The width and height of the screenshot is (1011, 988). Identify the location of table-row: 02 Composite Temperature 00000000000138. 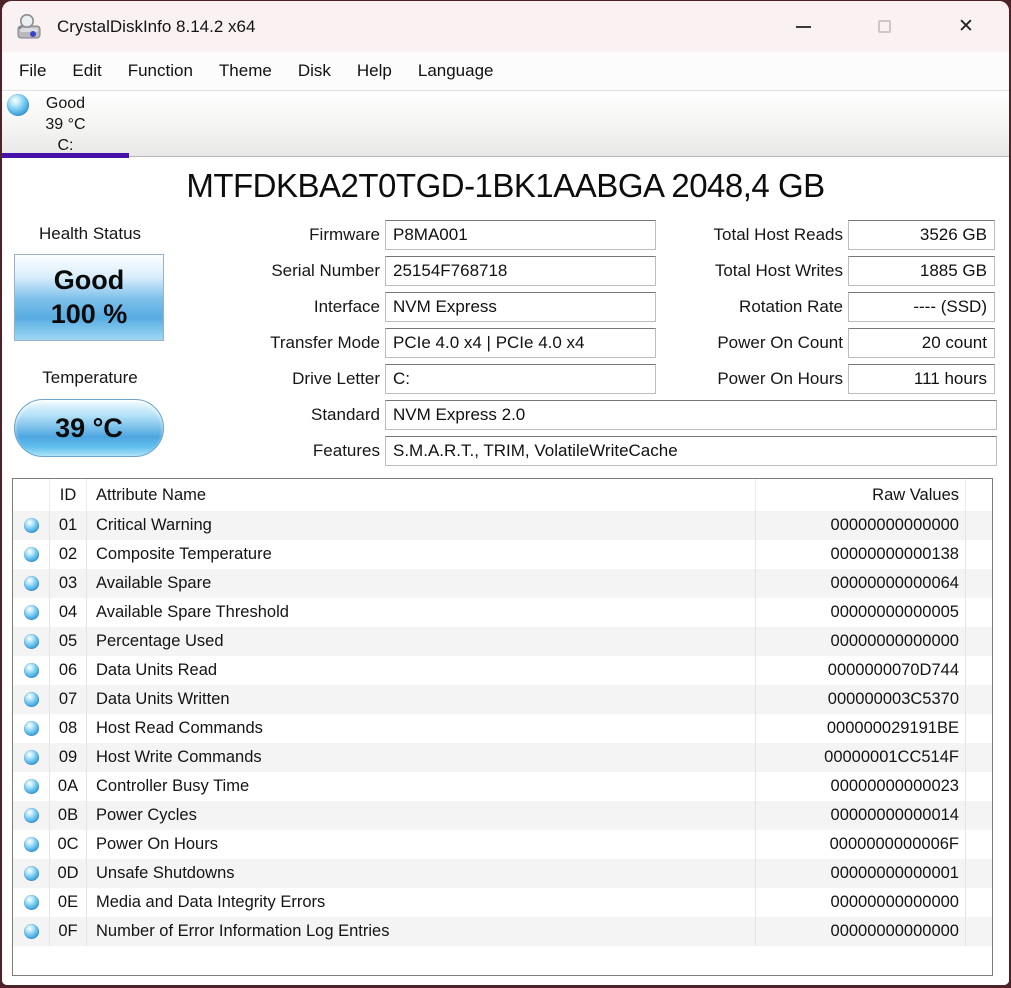
(502, 554).